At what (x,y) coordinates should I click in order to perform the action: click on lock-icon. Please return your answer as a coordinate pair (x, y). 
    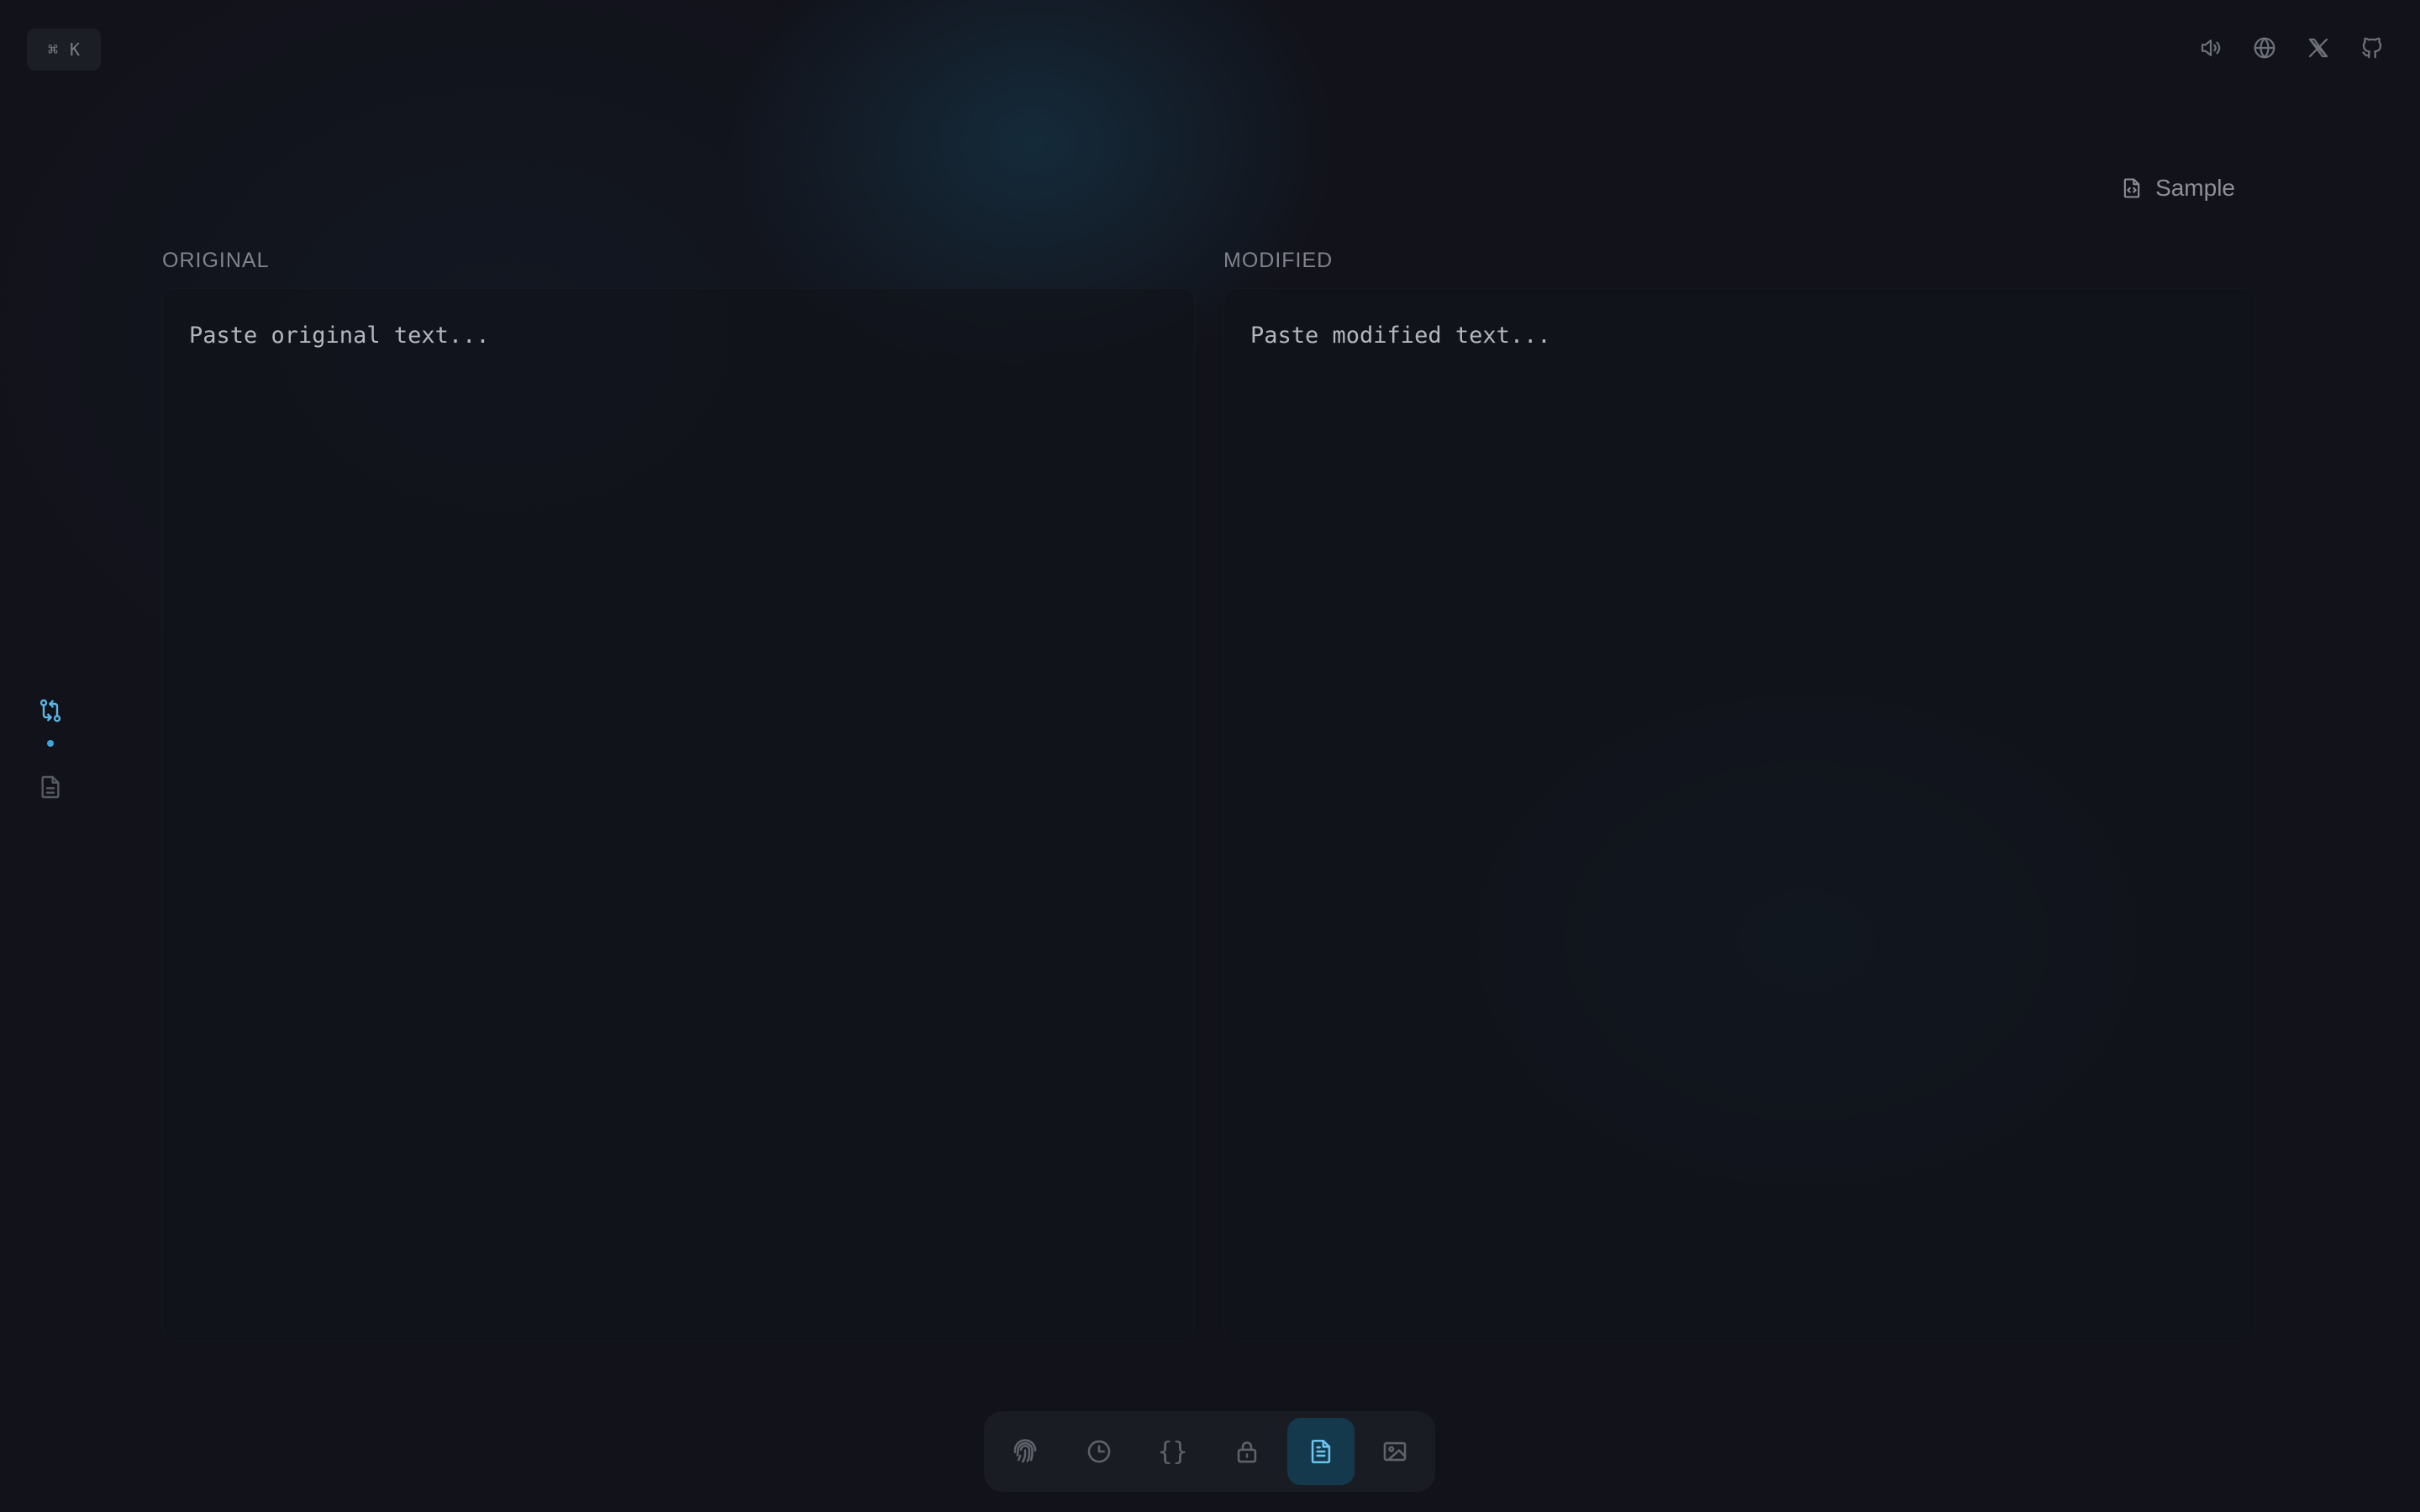
    Looking at the image, I should click on (1246, 1452).